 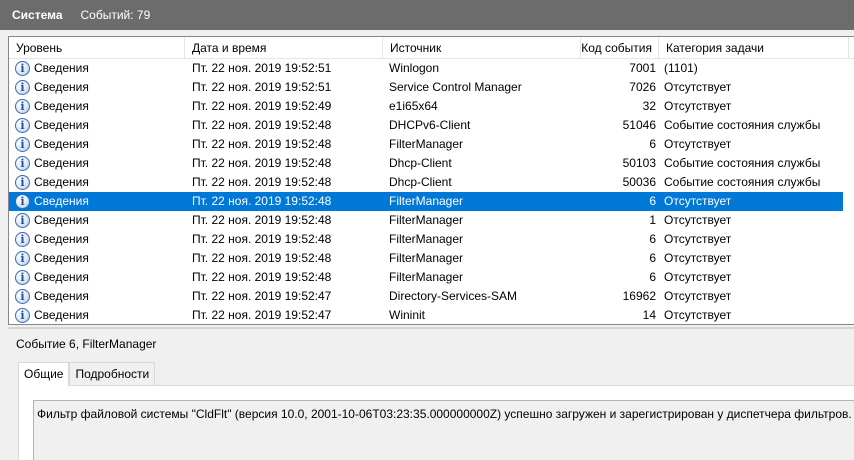 What do you see at coordinates (482, 48) in the screenshot?
I see `column-header-source: Источник` at bounding box center [482, 48].